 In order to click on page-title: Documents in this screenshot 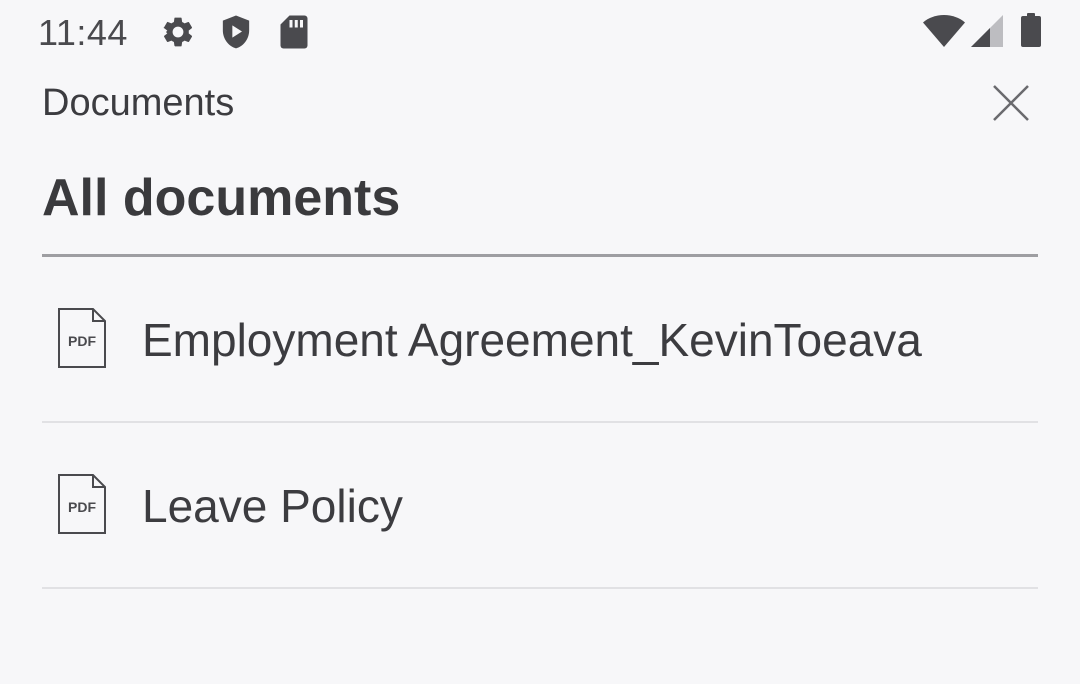, I will do `click(138, 103)`.